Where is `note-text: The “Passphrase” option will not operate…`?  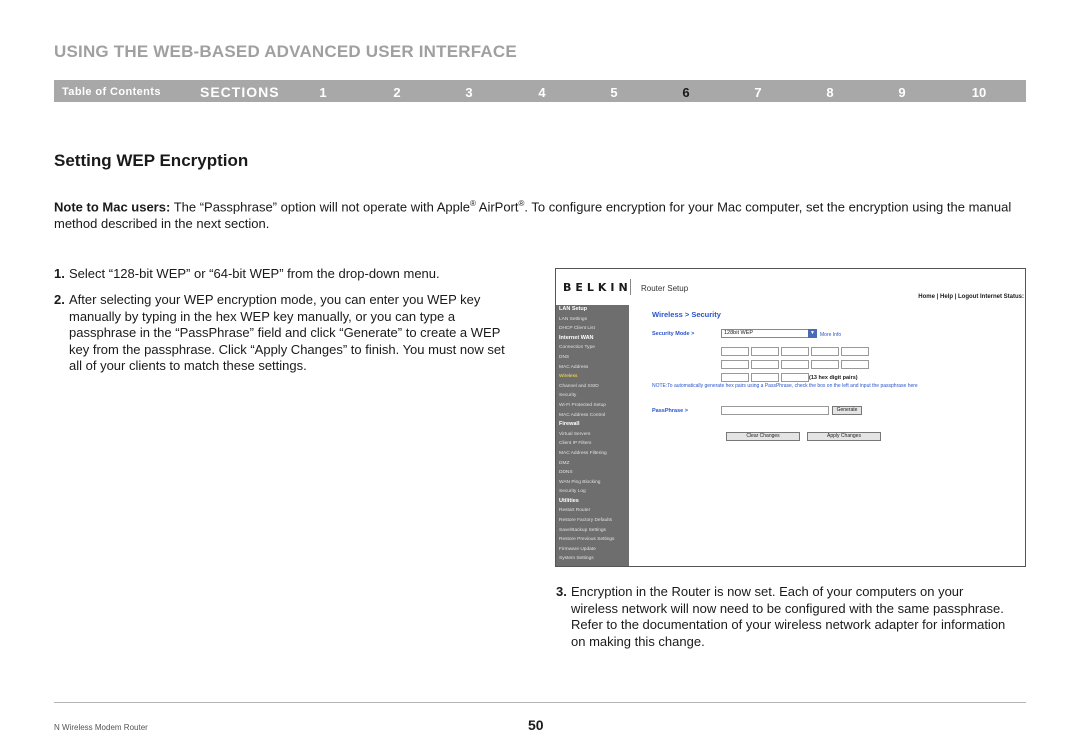
note-text: The “Passphrase” option will not operate… is located at coordinates (320, 207).